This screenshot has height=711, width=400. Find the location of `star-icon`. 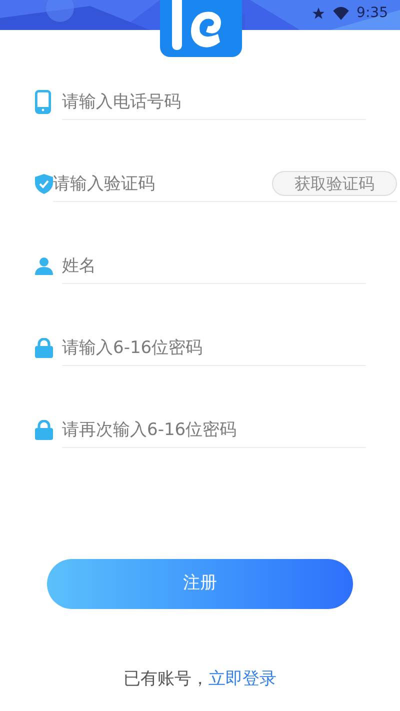

star-icon is located at coordinates (318, 13).